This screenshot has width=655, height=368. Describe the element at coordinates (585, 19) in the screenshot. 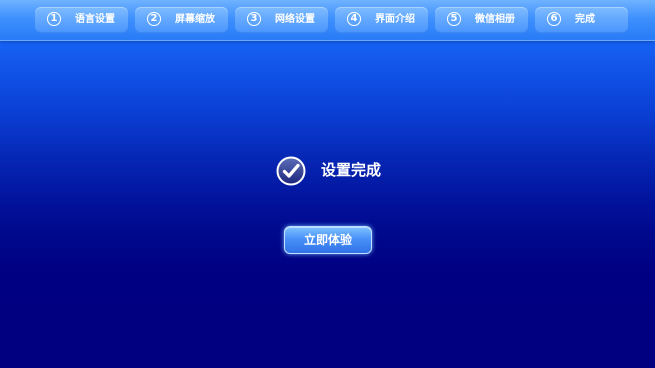

I see `step-label: 完成` at that location.